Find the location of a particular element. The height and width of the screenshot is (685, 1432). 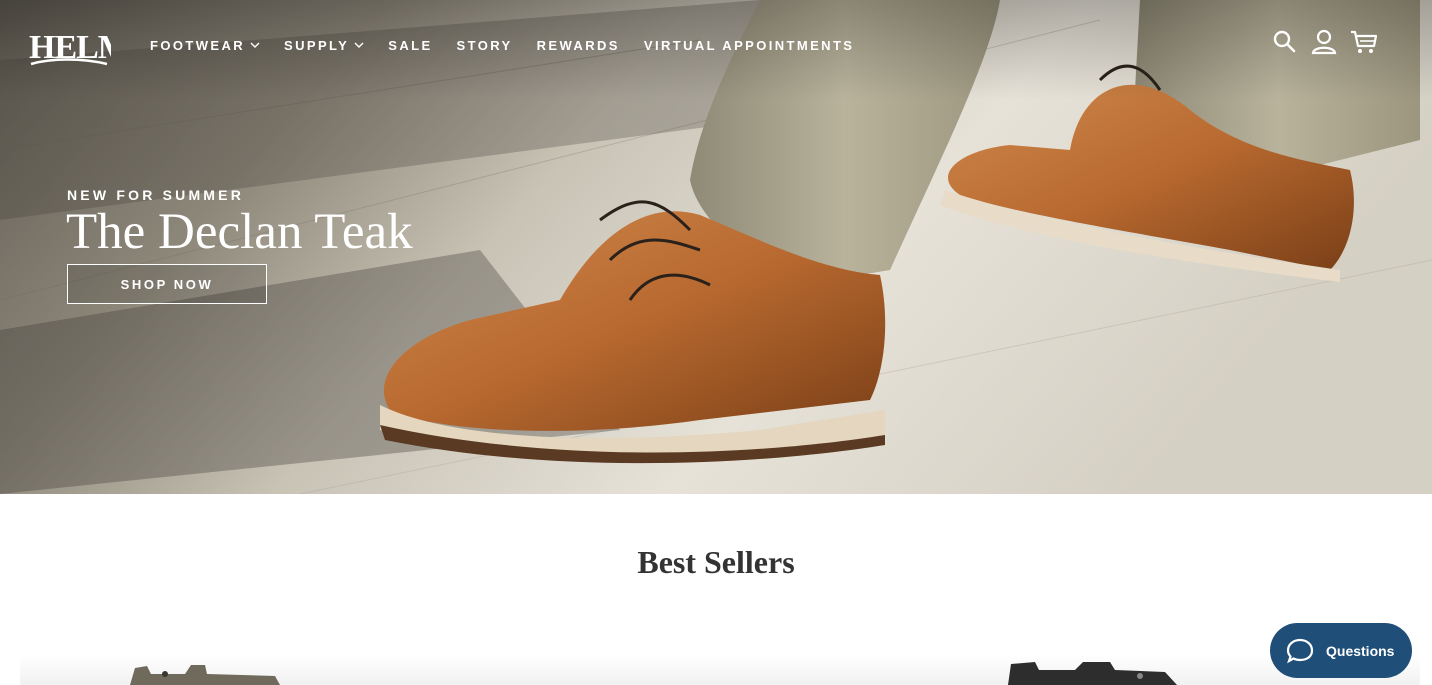

best-sellers-title: Best Sellers is located at coordinates (716, 562).